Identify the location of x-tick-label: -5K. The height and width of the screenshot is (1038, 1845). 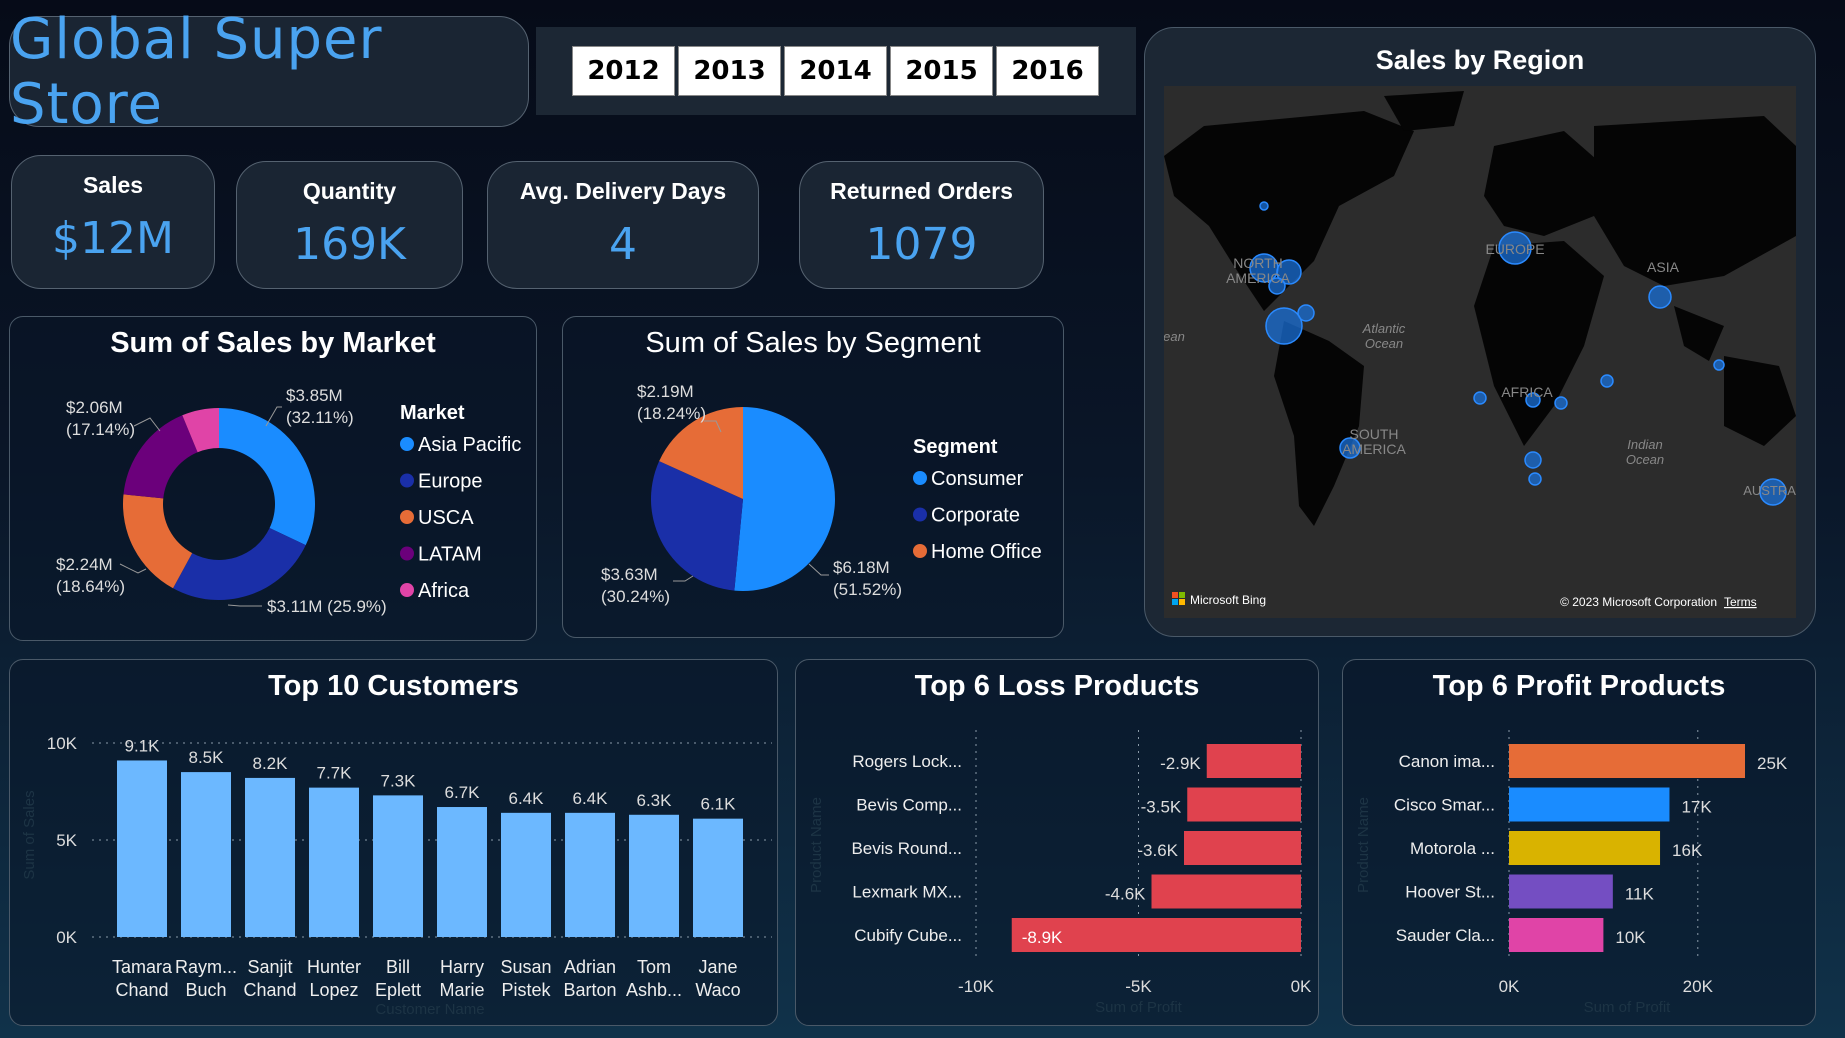
(1138, 986).